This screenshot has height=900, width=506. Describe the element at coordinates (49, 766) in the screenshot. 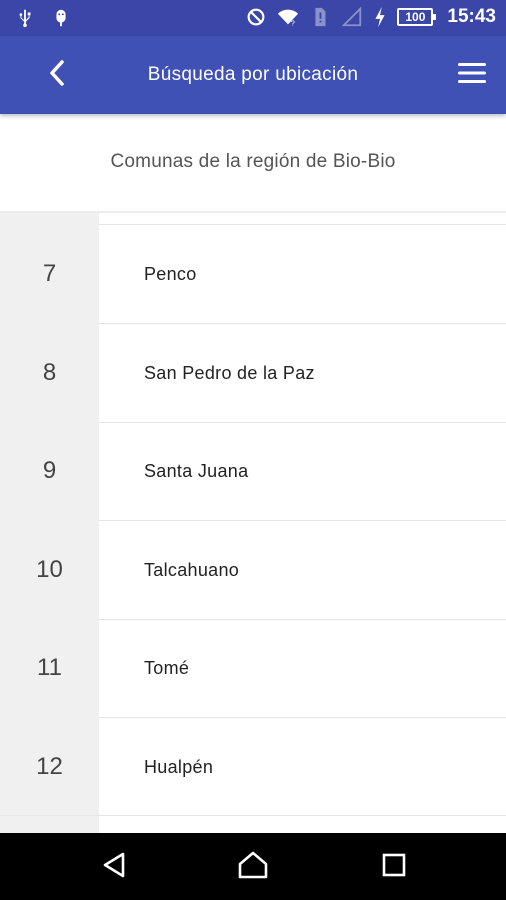

I see `item-number: 12` at that location.